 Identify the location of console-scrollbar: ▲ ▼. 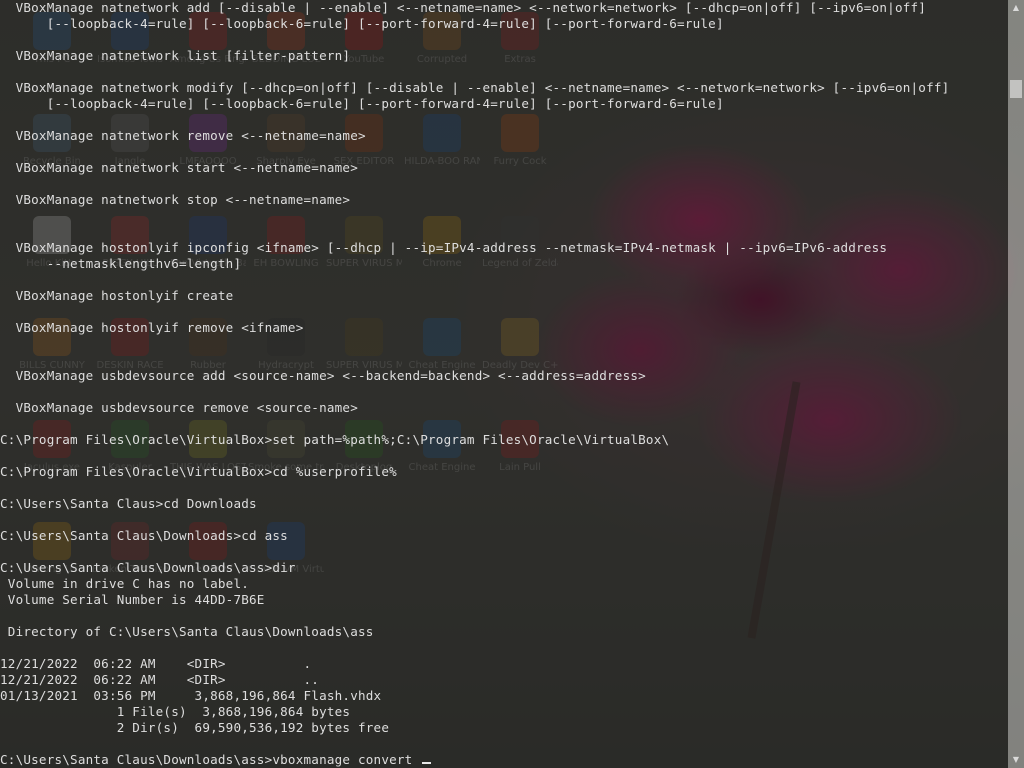
(1016, 384).